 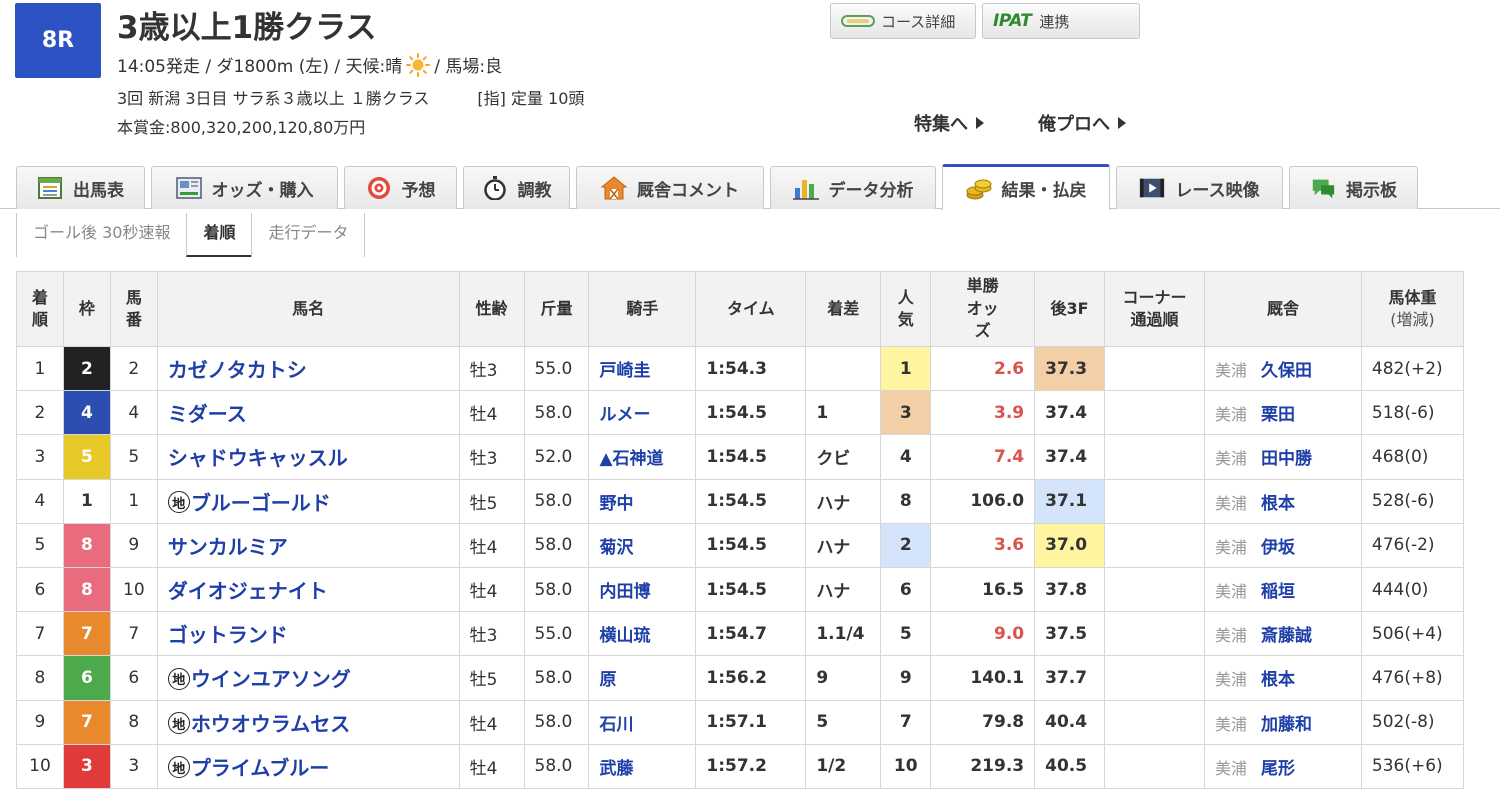 I want to click on tab-result-payout: 結果・払戻, so click(x=1026, y=187).